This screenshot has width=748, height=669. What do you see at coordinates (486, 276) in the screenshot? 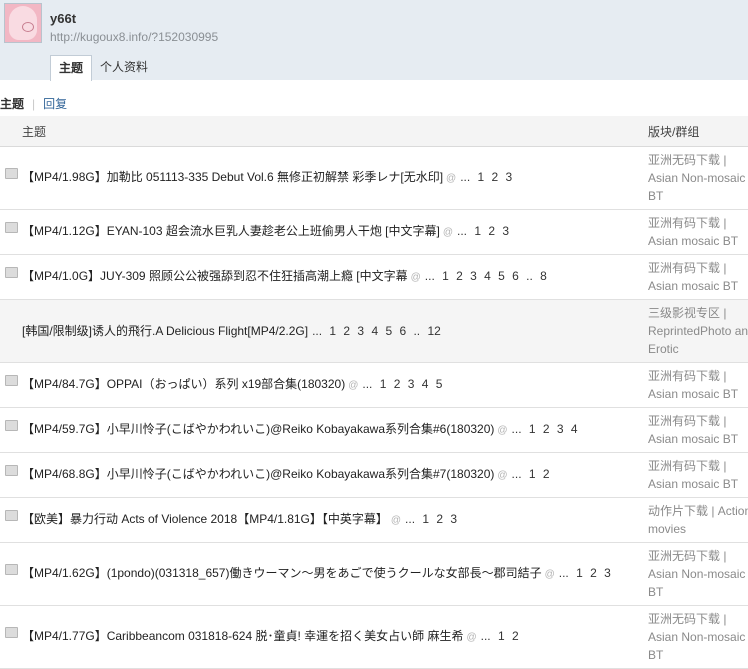
I see `page-links: ... 1 2 3 4 5 6 .. 8` at bounding box center [486, 276].